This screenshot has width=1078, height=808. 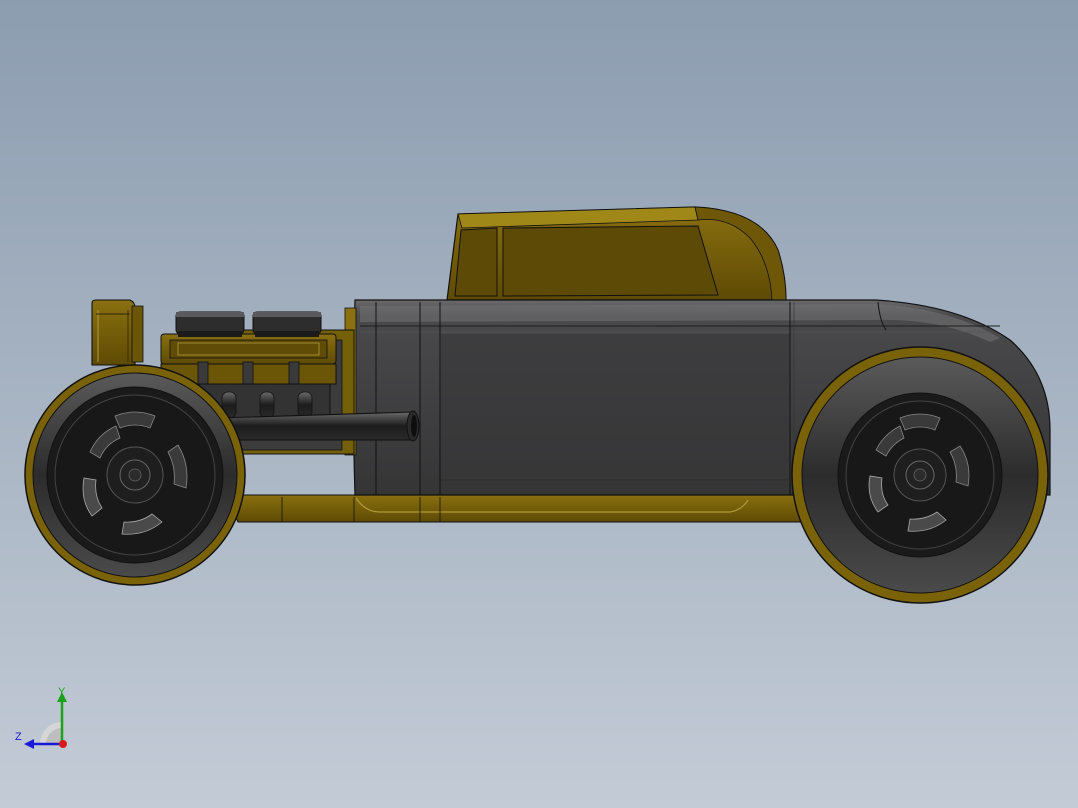 I want to click on front-wheel, so click(x=135, y=475).